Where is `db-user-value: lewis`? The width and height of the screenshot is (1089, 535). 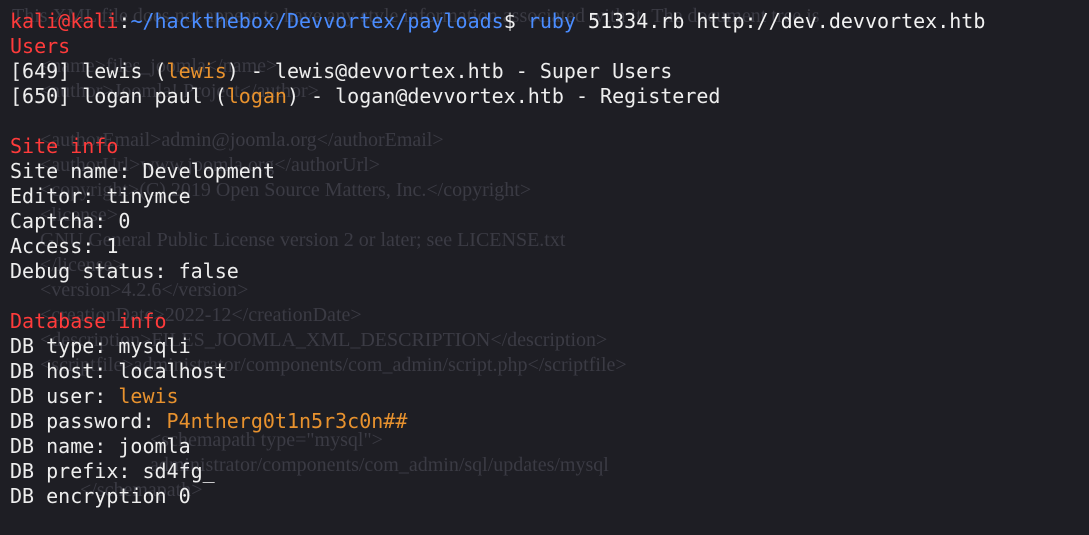 db-user-value: lewis is located at coordinates (148, 396).